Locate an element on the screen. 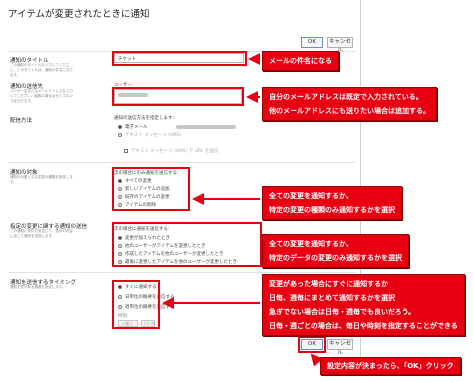  callout-text: 設定内容が決まったら、「OK」クリック is located at coordinates (390, 366).